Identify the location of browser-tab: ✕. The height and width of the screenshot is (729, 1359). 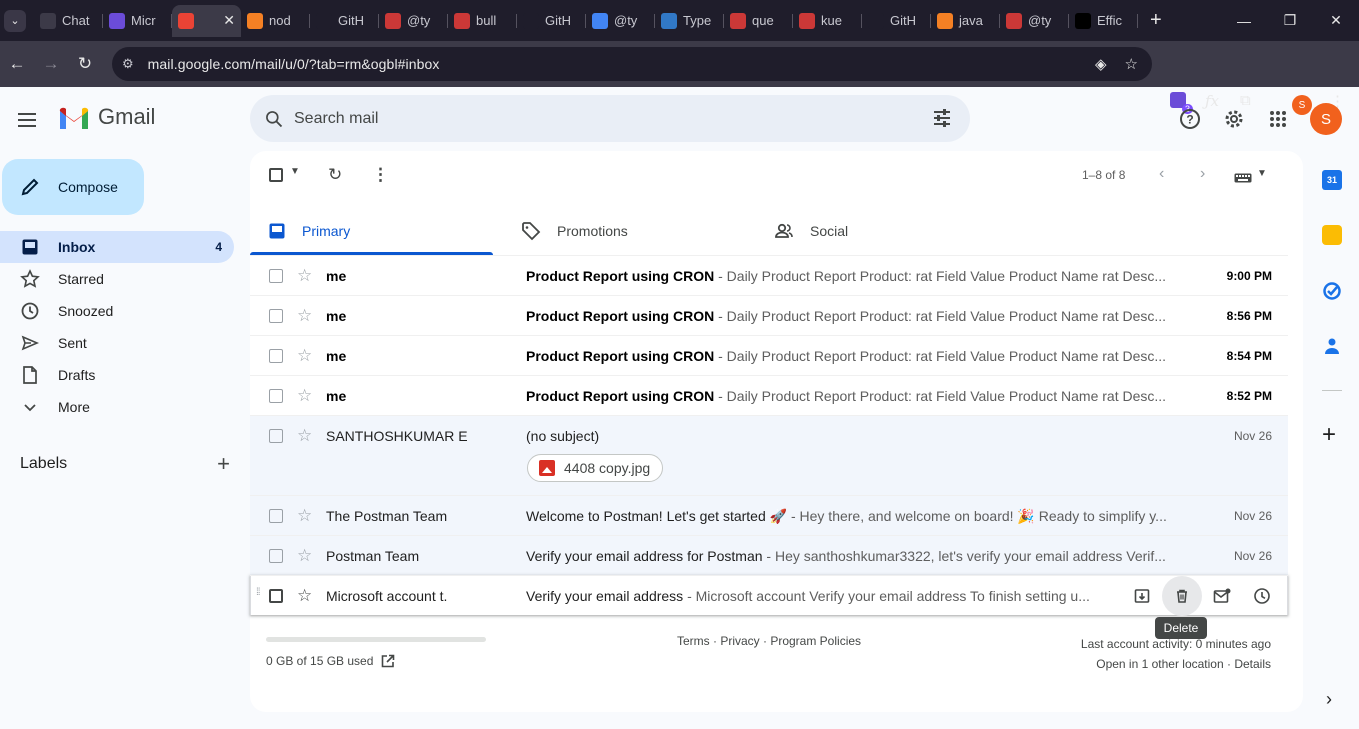
(206, 20).